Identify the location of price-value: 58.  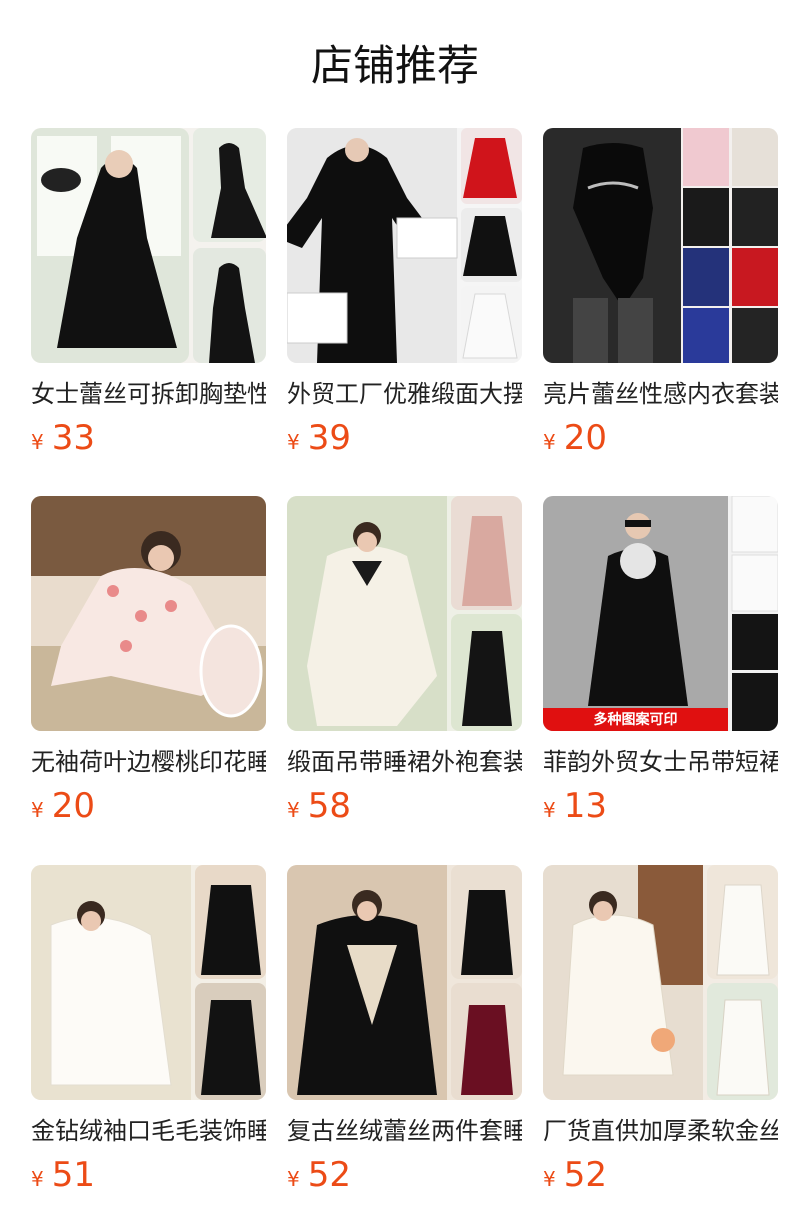
(329, 806).